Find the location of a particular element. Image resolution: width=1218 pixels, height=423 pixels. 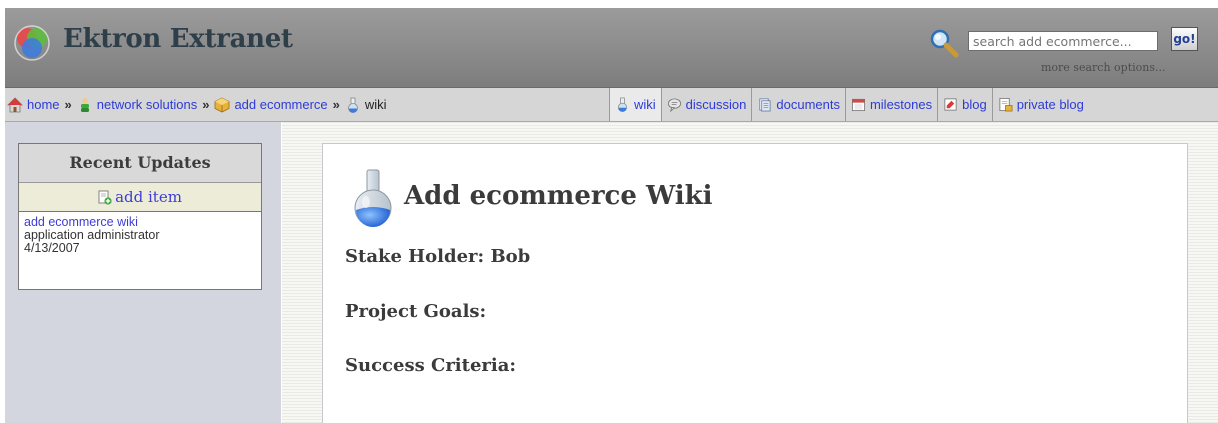

box-icon is located at coordinates (222, 104).